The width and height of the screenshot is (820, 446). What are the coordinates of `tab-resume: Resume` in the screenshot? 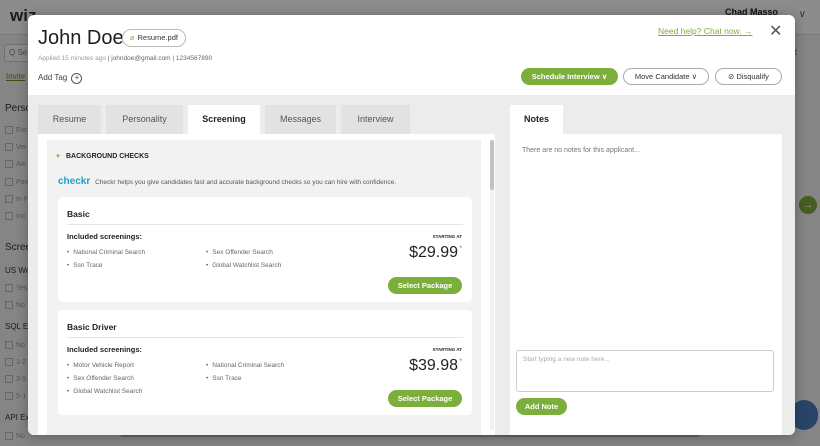 It's located at (69, 119).